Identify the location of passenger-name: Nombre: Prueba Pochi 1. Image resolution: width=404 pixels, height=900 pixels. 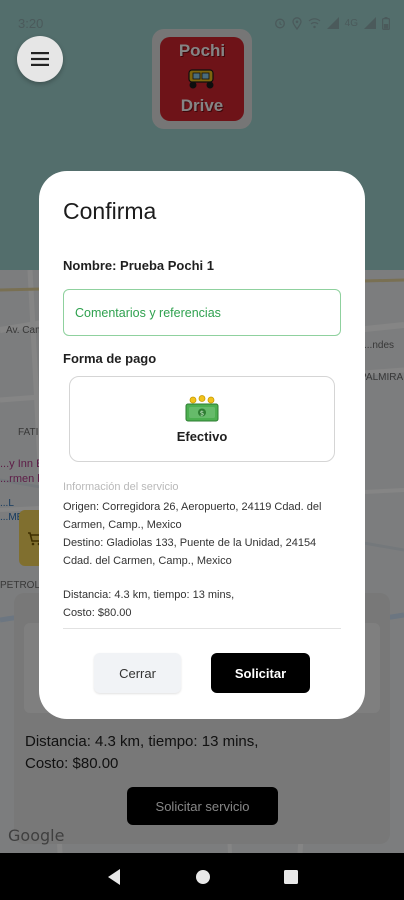
(138, 265).